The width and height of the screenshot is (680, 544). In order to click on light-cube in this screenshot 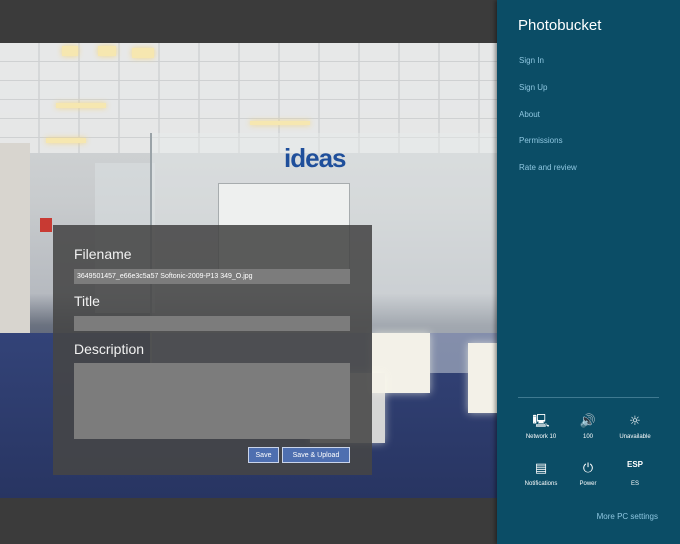, I will do `click(482, 378)`.